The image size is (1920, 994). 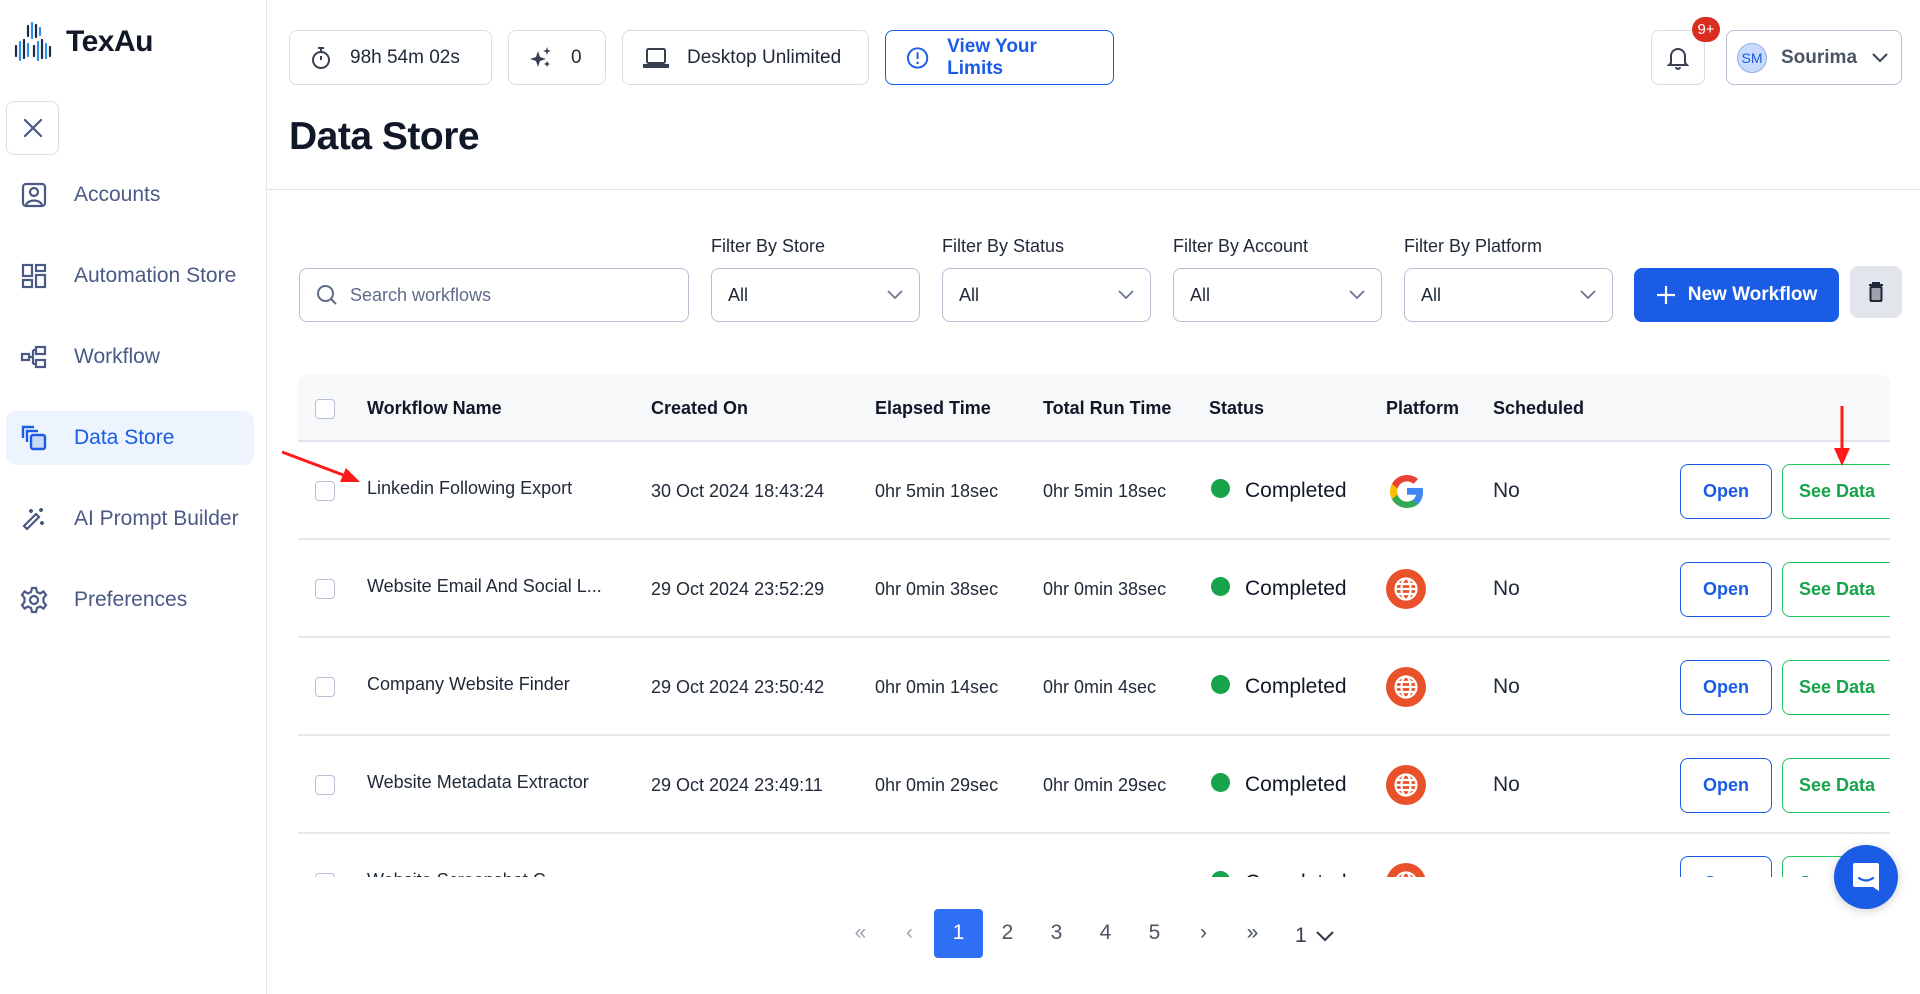 I want to click on column-header: Status, so click(x=1236, y=408).